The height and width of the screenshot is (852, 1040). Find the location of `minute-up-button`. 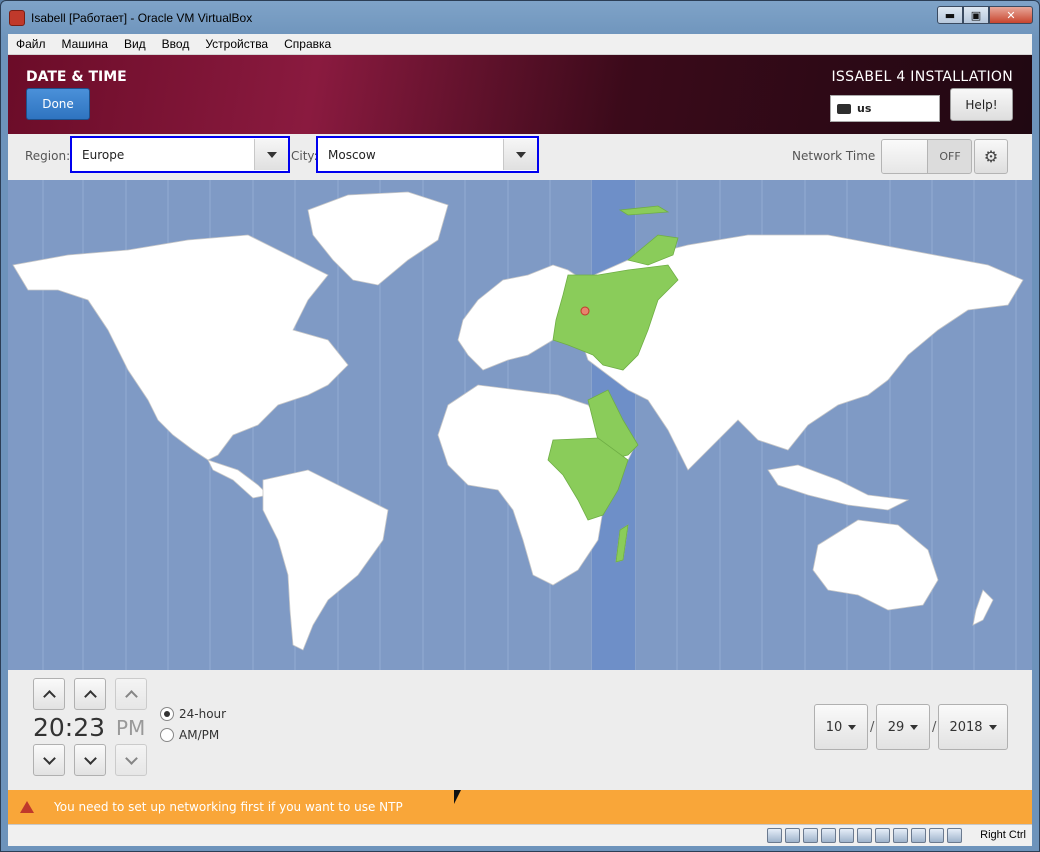

minute-up-button is located at coordinates (90, 694).